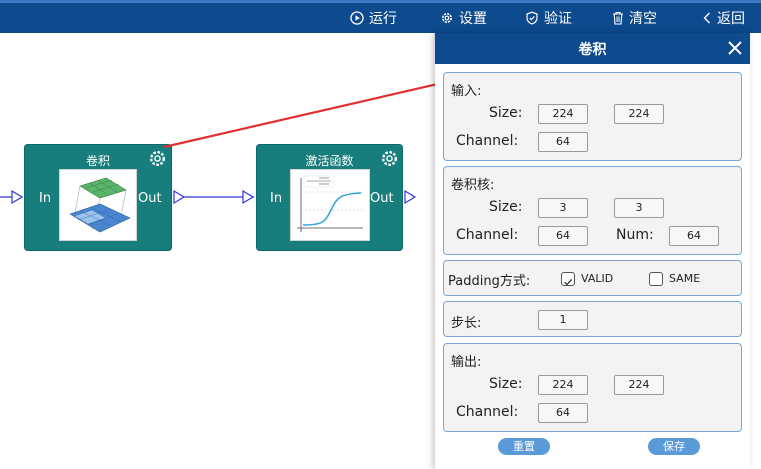 Image resolution: width=761 pixels, height=469 pixels. Describe the element at coordinates (639, 385) in the screenshot. I see `output-size-height-field: 224` at that location.